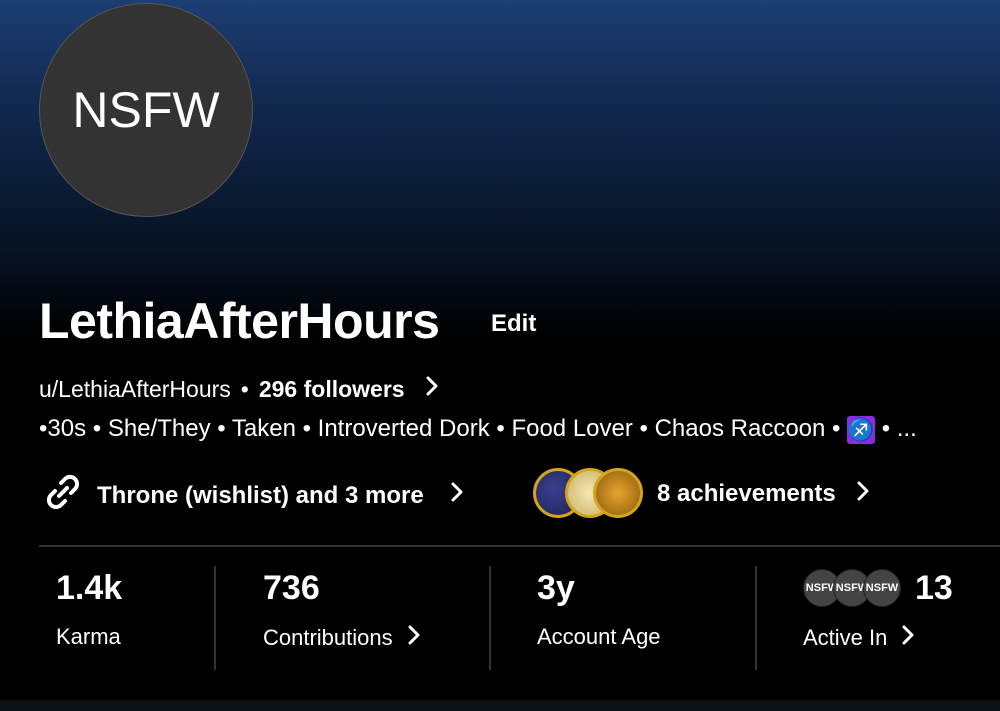 The image size is (1000, 711). I want to click on contributions-value: 736, so click(291, 587).